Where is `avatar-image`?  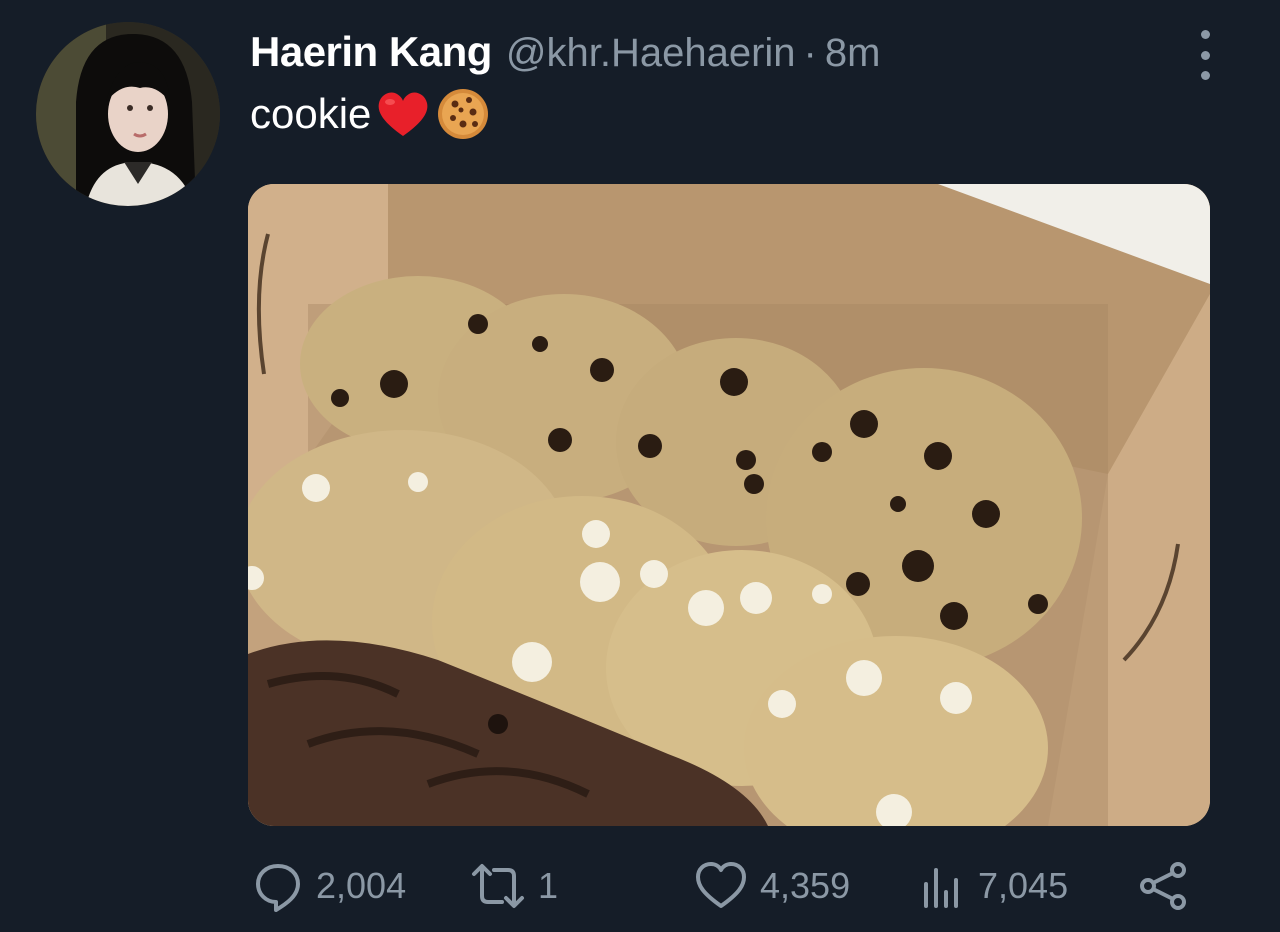
avatar-image is located at coordinates (128, 114).